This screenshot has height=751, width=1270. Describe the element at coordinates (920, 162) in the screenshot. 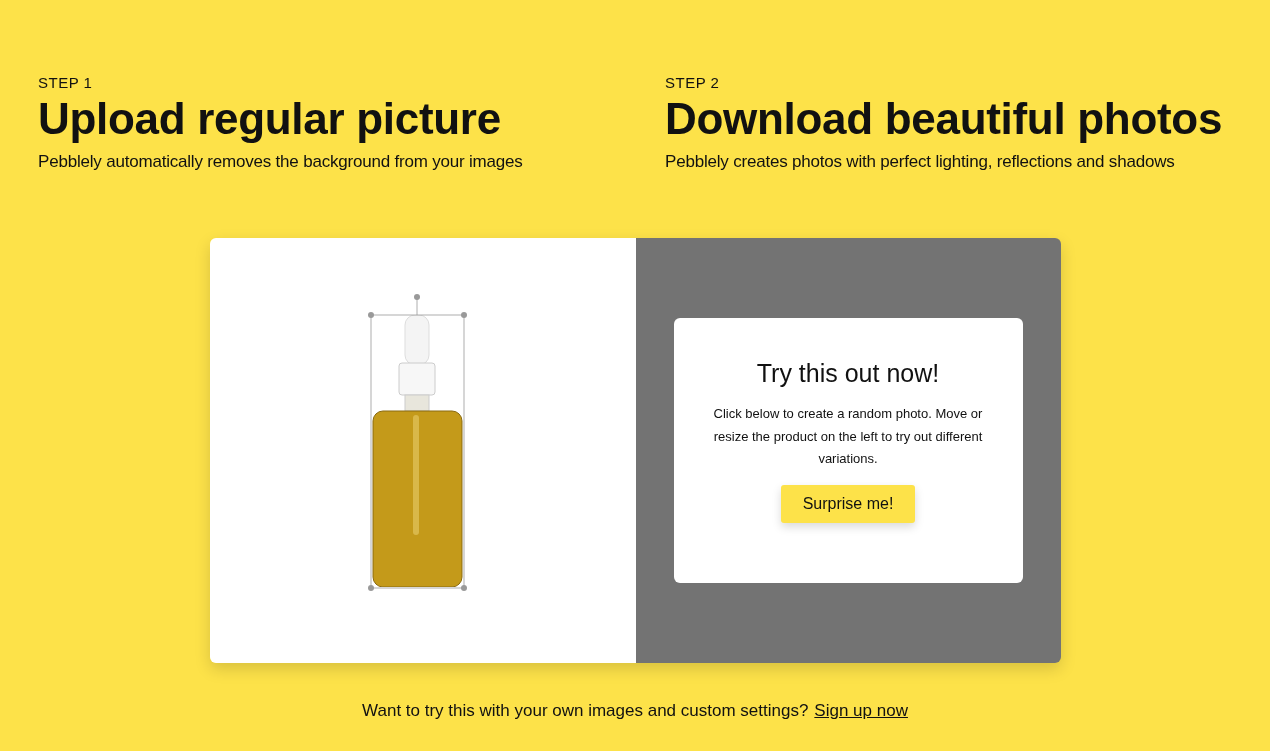

I see `step-description: Pebblely creates photos with perfect lighting, reflections and shadows` at that location.